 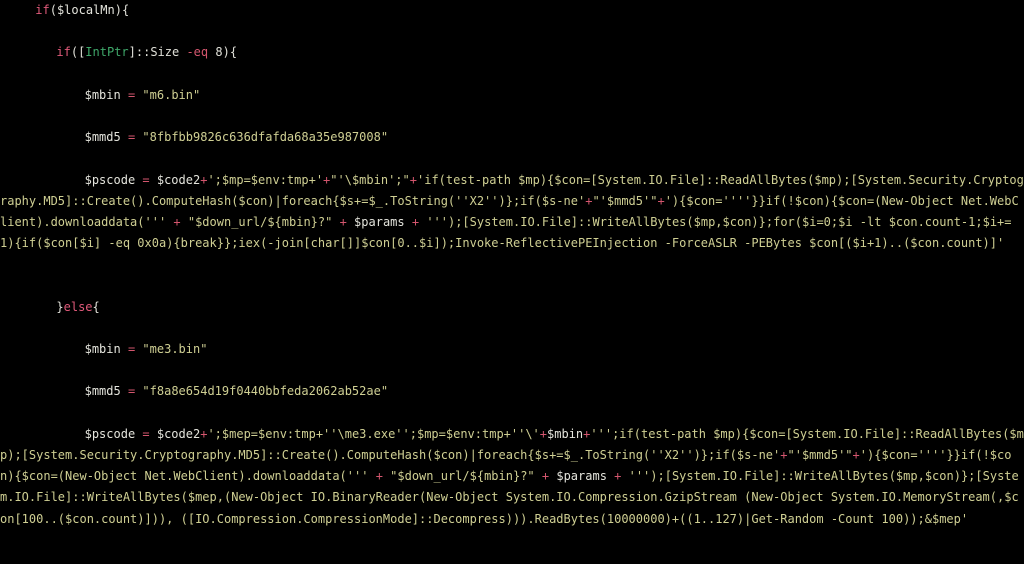 What do you see at coordinates (157, 52) in the screenshot?
I see `code-token-plain: ]::Size` at bounding box center [157, 52].